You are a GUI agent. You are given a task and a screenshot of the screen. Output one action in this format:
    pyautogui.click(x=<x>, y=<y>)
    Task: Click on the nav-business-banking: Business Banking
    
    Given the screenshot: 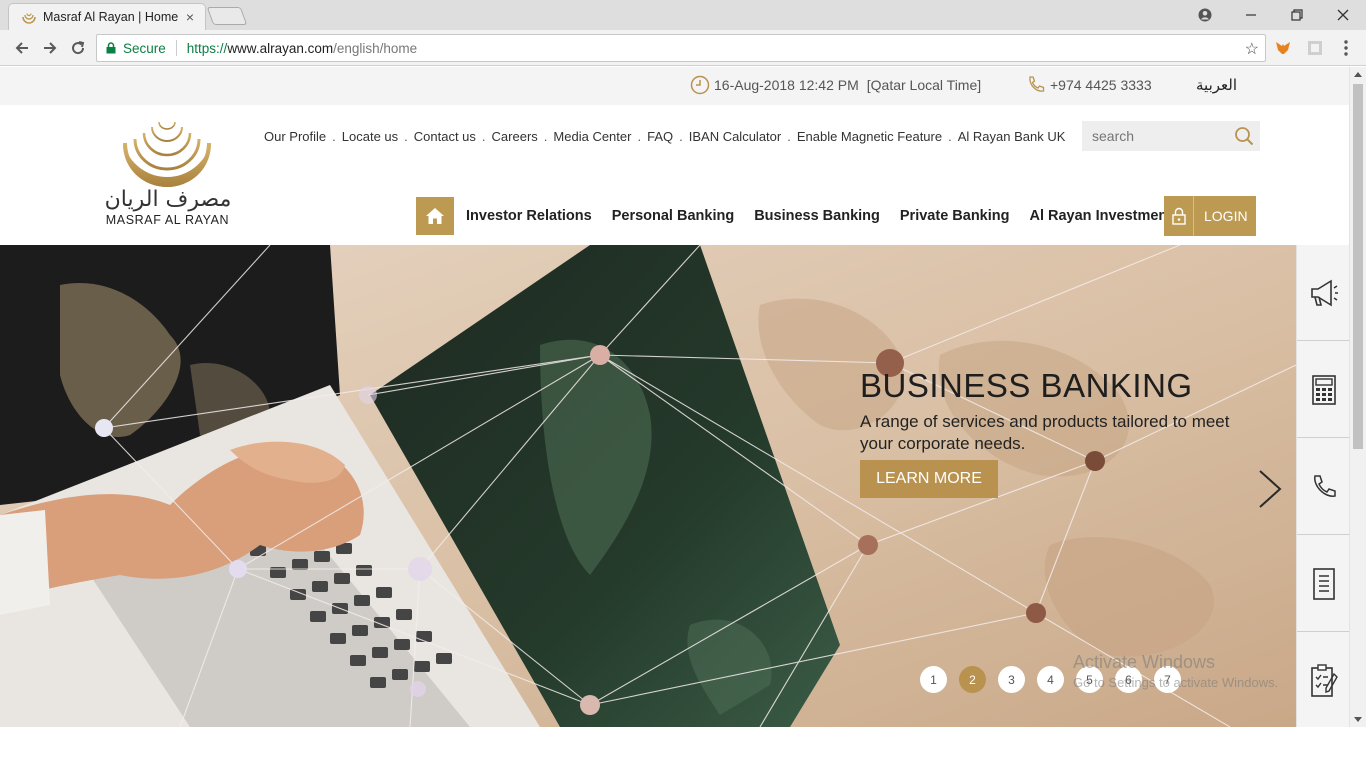 What is the action you would take?
    pyautogui.click(x=817, y=216)
    